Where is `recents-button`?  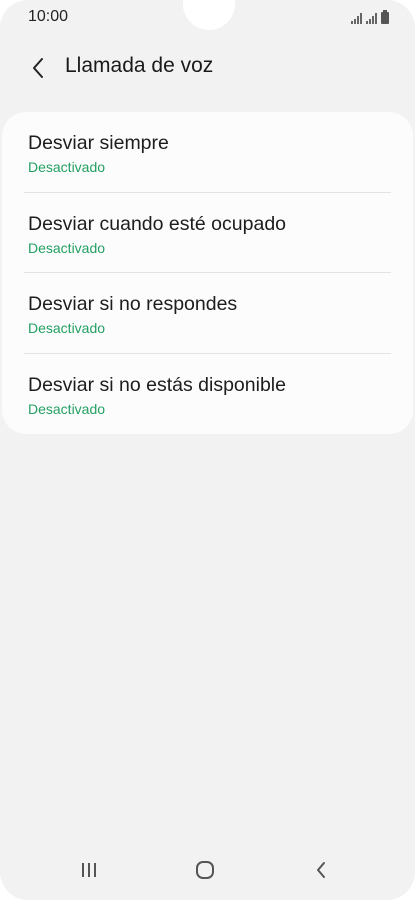 recents-button is located at coordinates (89, 870).